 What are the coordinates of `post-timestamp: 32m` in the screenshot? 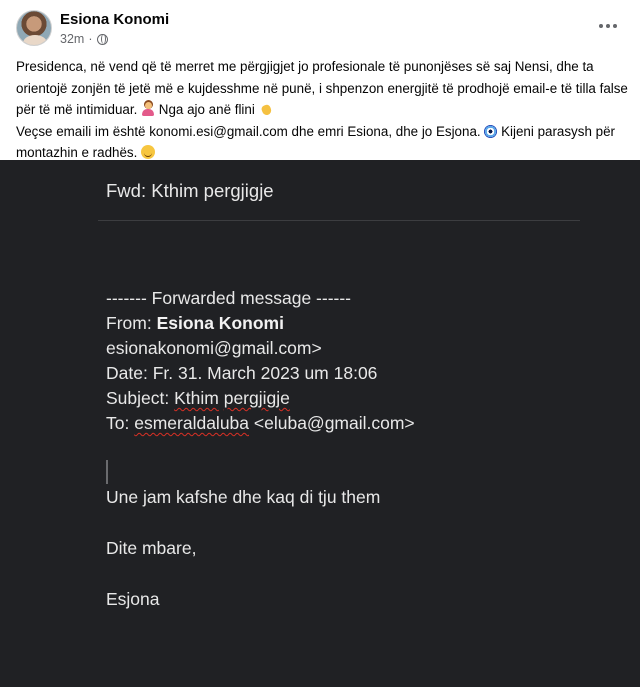 It's located at (72, 39).